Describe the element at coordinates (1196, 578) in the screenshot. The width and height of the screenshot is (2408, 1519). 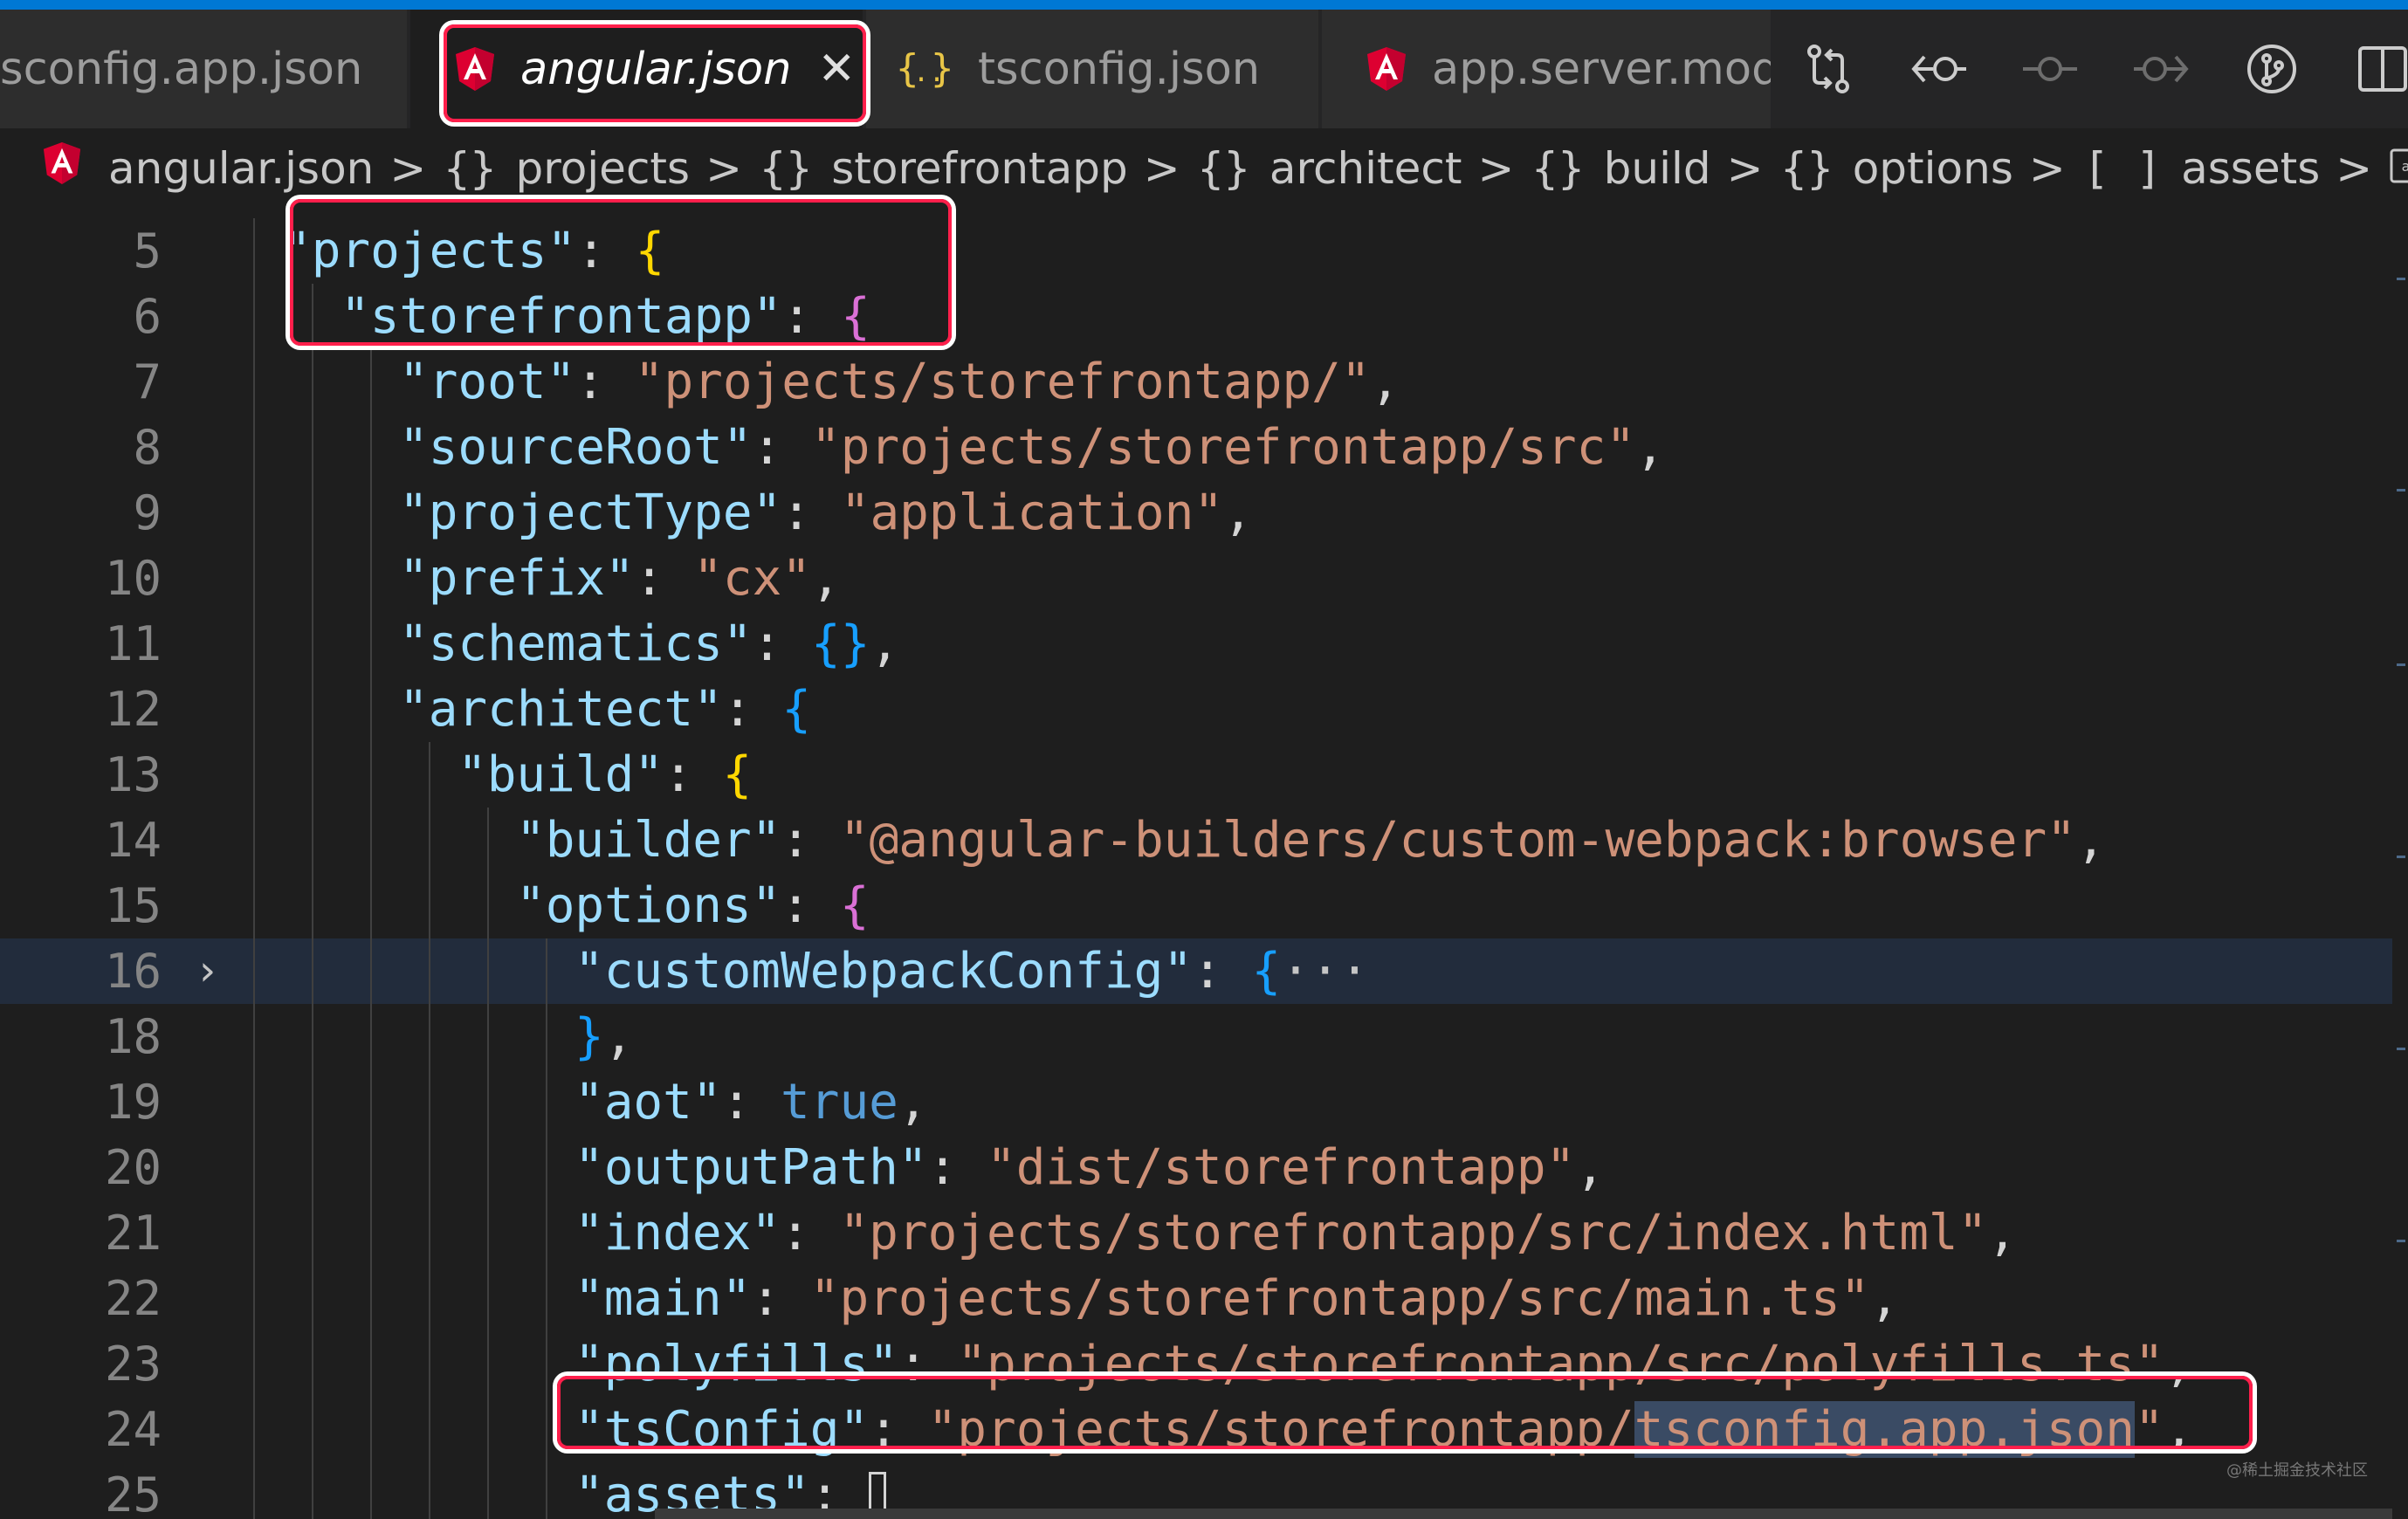
I see `code-line: 10 "prefix": "cx",` at that location.